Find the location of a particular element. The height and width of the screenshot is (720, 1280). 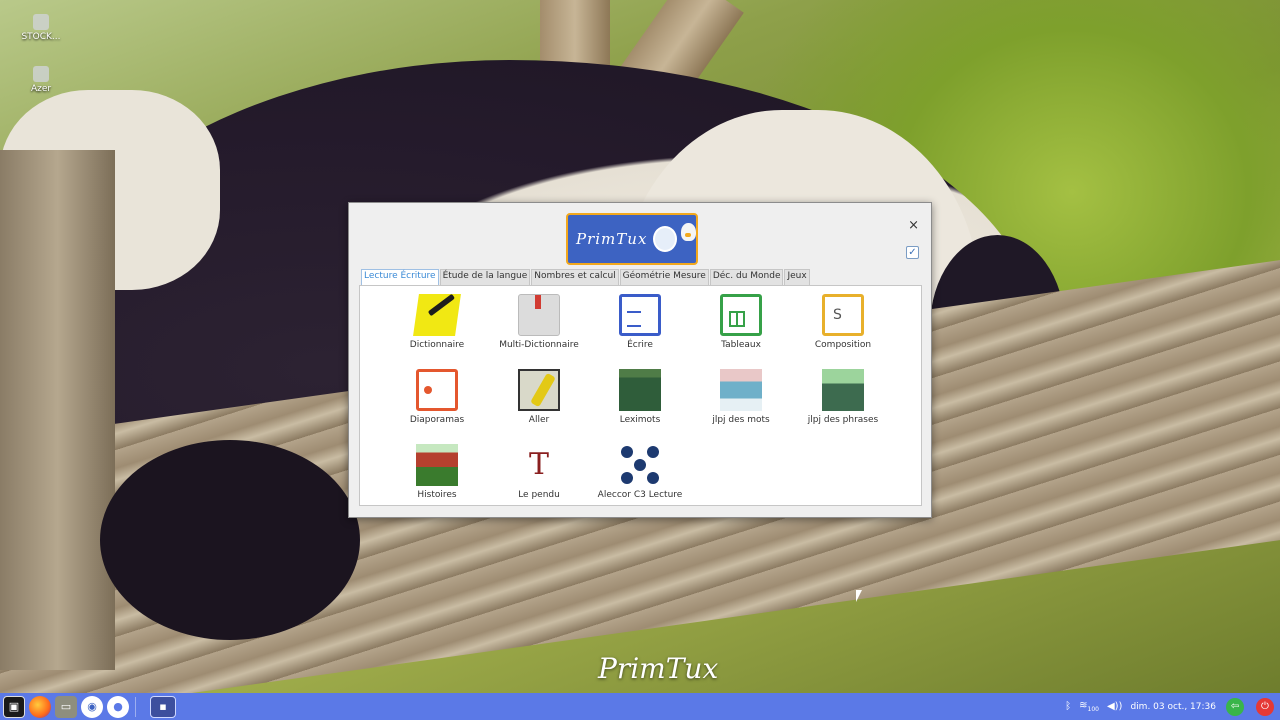

chat-bubble-icon: ● is located at coordinates (118, 706).